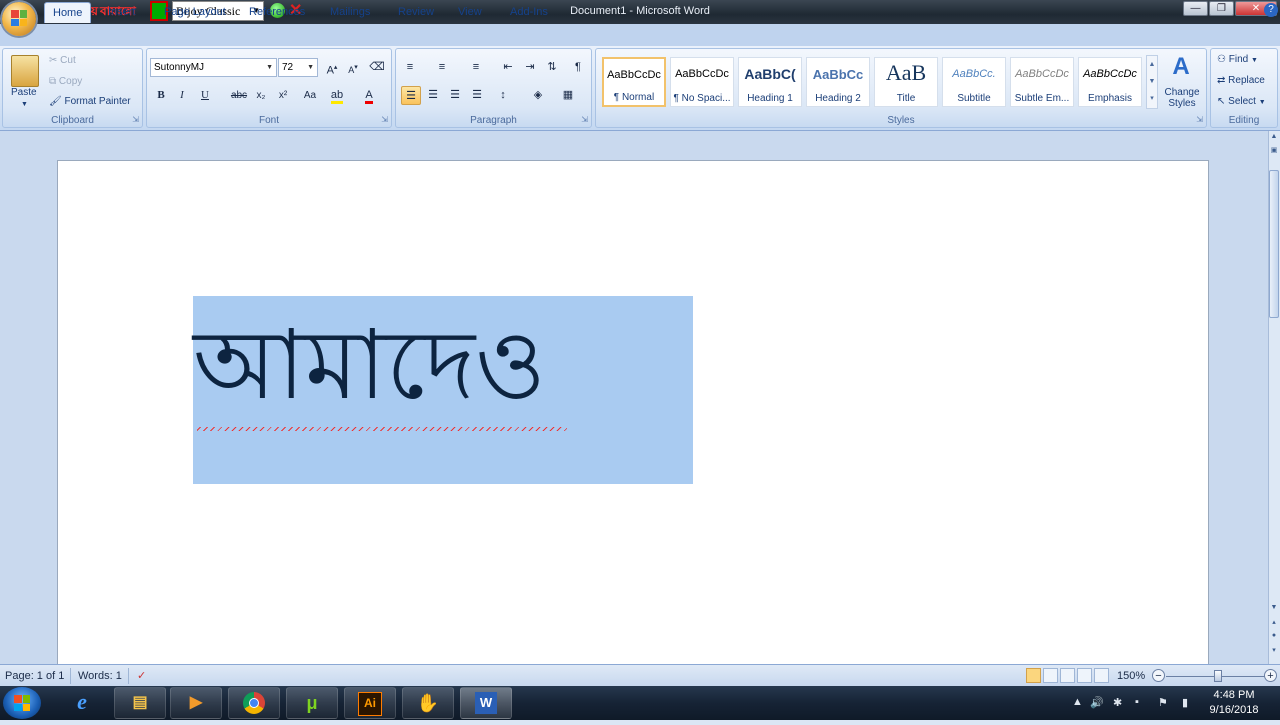  Describe the element at coordinates (1101, 675) in the screenshot. I see `draft-view-icon` at that location.